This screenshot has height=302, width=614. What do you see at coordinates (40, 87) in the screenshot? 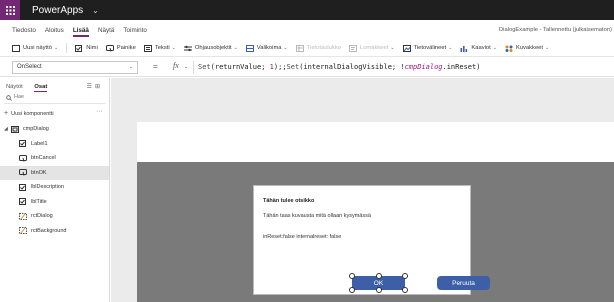
I see `tab-components: Osat` at bounding box center [40, 87].